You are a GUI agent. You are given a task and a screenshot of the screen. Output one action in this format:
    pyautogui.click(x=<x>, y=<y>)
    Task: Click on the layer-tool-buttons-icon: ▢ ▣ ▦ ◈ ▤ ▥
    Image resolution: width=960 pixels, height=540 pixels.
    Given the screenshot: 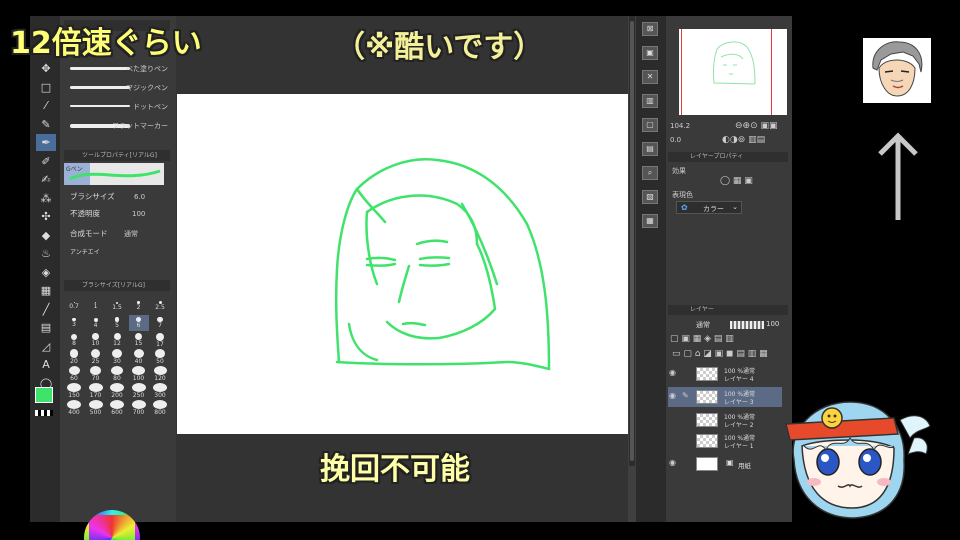 What is the action you would take?
    pyautogui.click(x=702, y=339)
    